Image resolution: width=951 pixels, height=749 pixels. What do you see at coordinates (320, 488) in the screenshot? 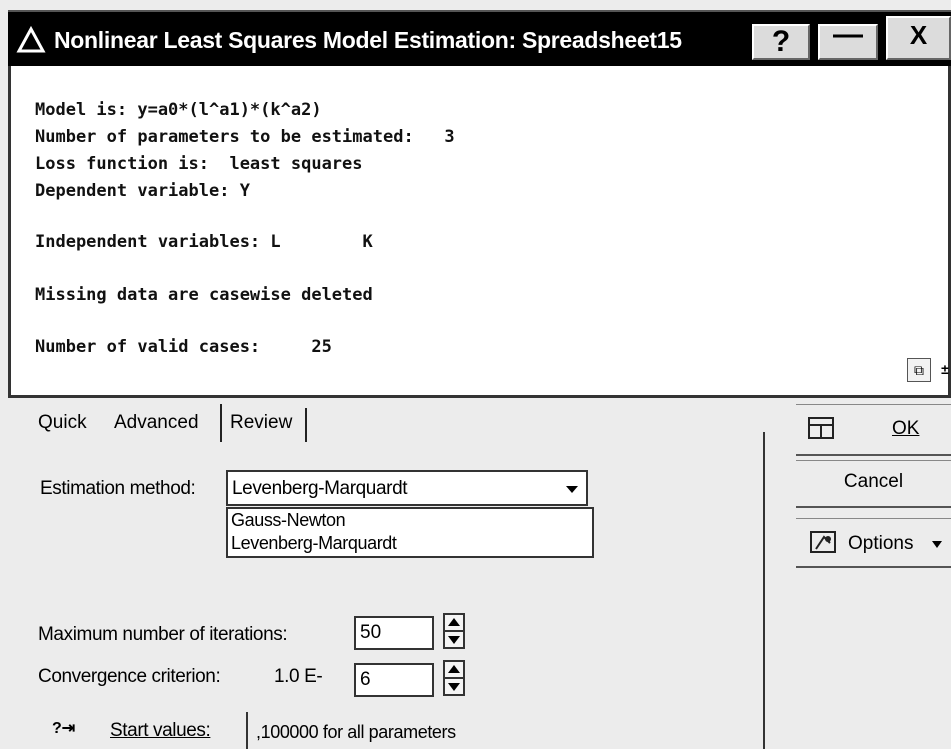
I see `estimation-method-value: Levenberg-Marquardt` at bounding box center [320, 488].